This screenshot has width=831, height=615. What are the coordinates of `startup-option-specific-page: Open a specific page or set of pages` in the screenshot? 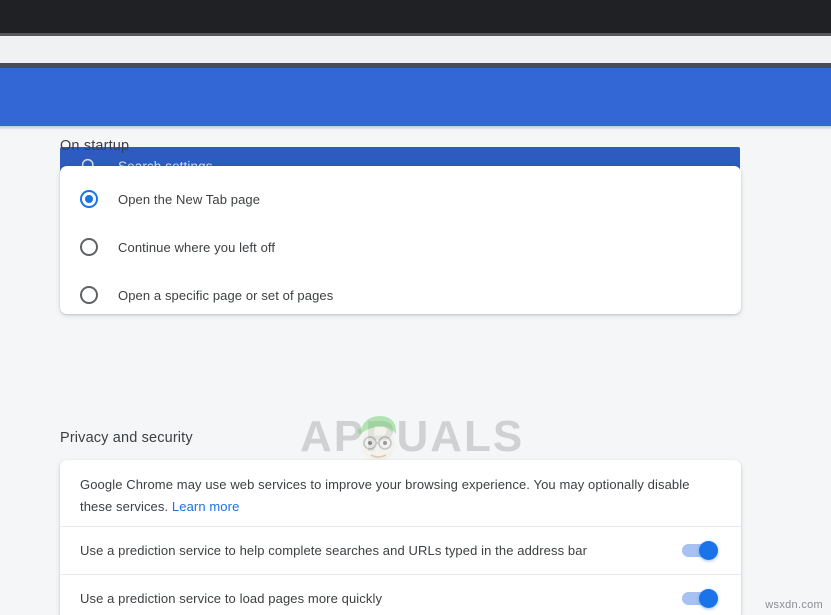 It's located at (400, 295).